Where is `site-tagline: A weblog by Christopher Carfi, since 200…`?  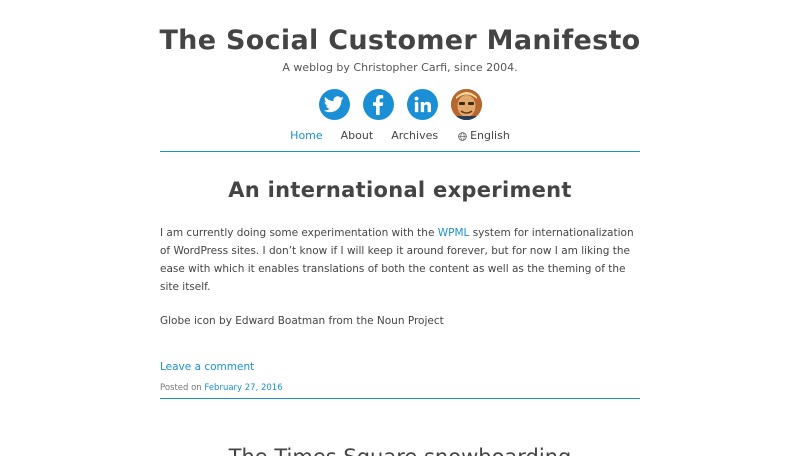
site-tagline: A weblog by Christopher Carfi, since 200… is located at coordinates (400, 67).